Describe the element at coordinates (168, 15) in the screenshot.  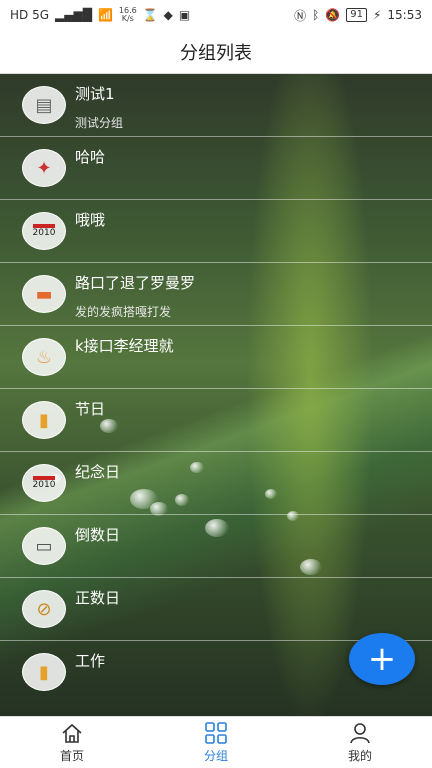
I see `shield-icon: ◆` at that location.